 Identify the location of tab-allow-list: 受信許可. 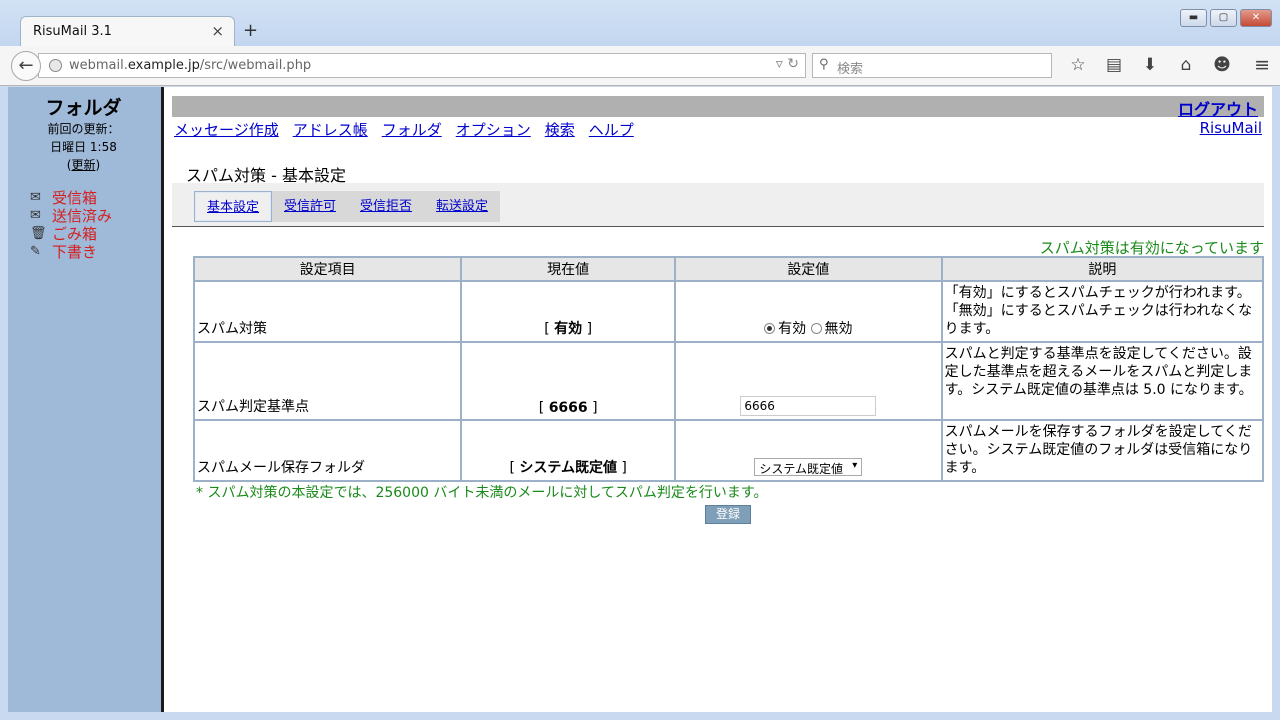
(310, 206).